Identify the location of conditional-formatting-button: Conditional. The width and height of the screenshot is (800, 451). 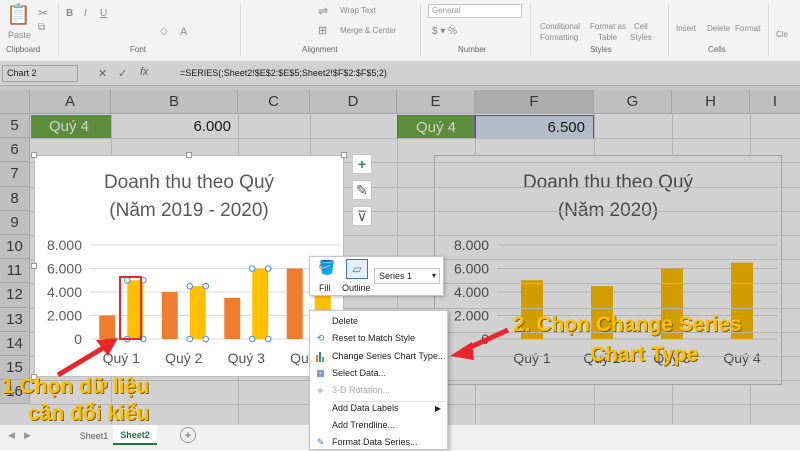
(560, 26).